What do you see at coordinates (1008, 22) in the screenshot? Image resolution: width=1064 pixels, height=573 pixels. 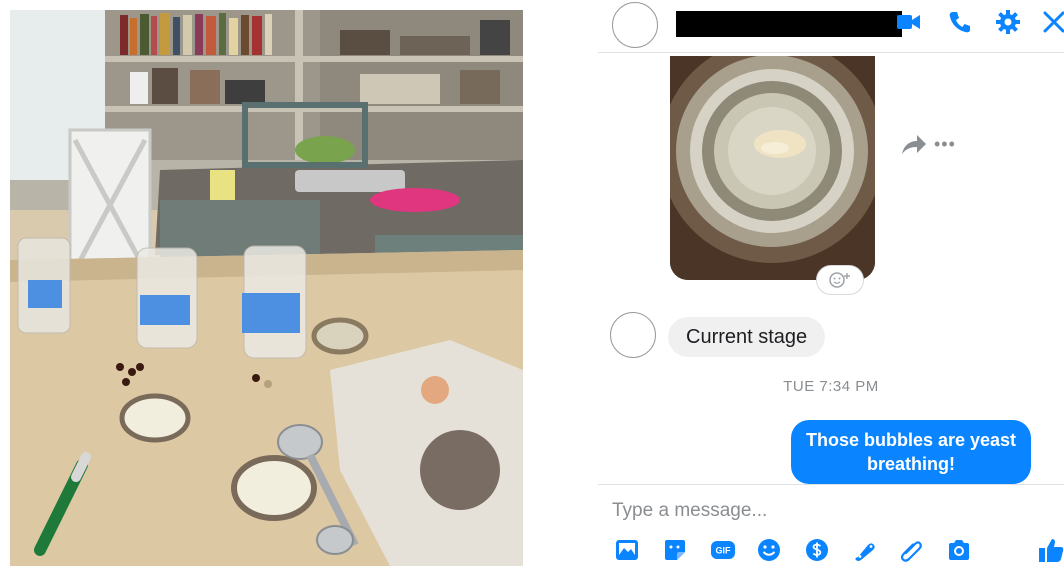 I see `gear-icon` at bounding box center [1008, 22].